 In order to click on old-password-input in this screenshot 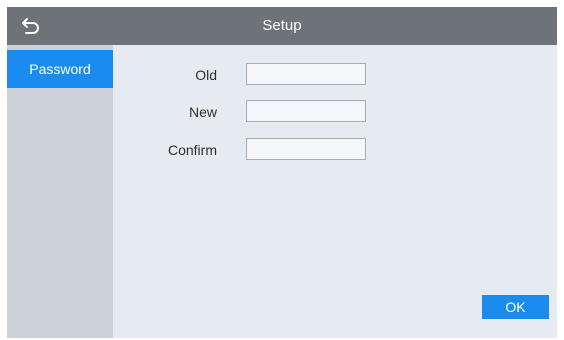, I will do `click(306, 74)`.